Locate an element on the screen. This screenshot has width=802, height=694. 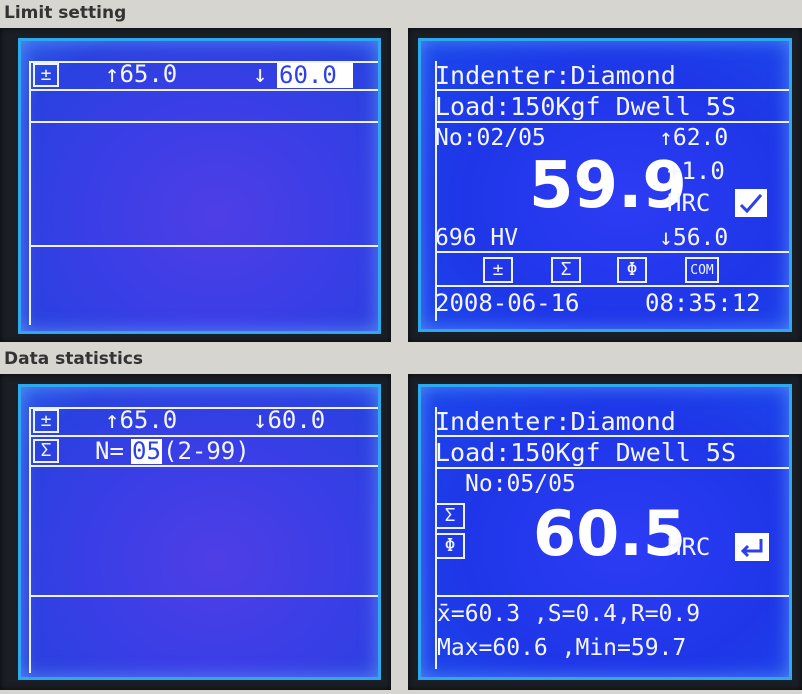
time-label: 08:35:12 is located at coordinates (703, 303).